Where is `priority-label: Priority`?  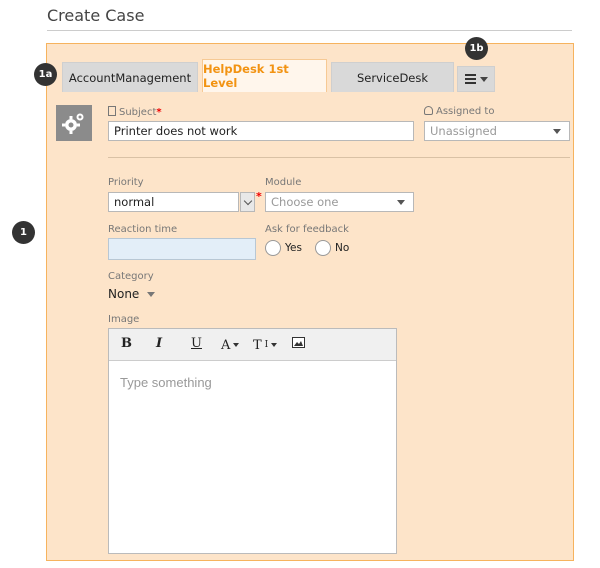 priority-label: Priority is located at coordinates (126, 182).